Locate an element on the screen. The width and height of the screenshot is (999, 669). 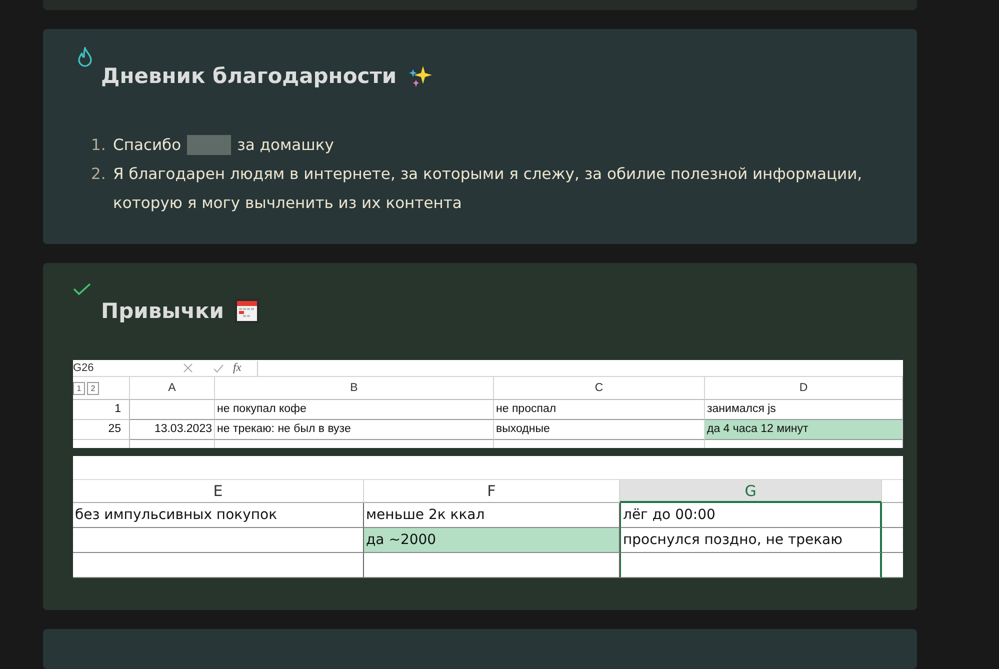
list-number: 2. is located at coordinates (99, 174).